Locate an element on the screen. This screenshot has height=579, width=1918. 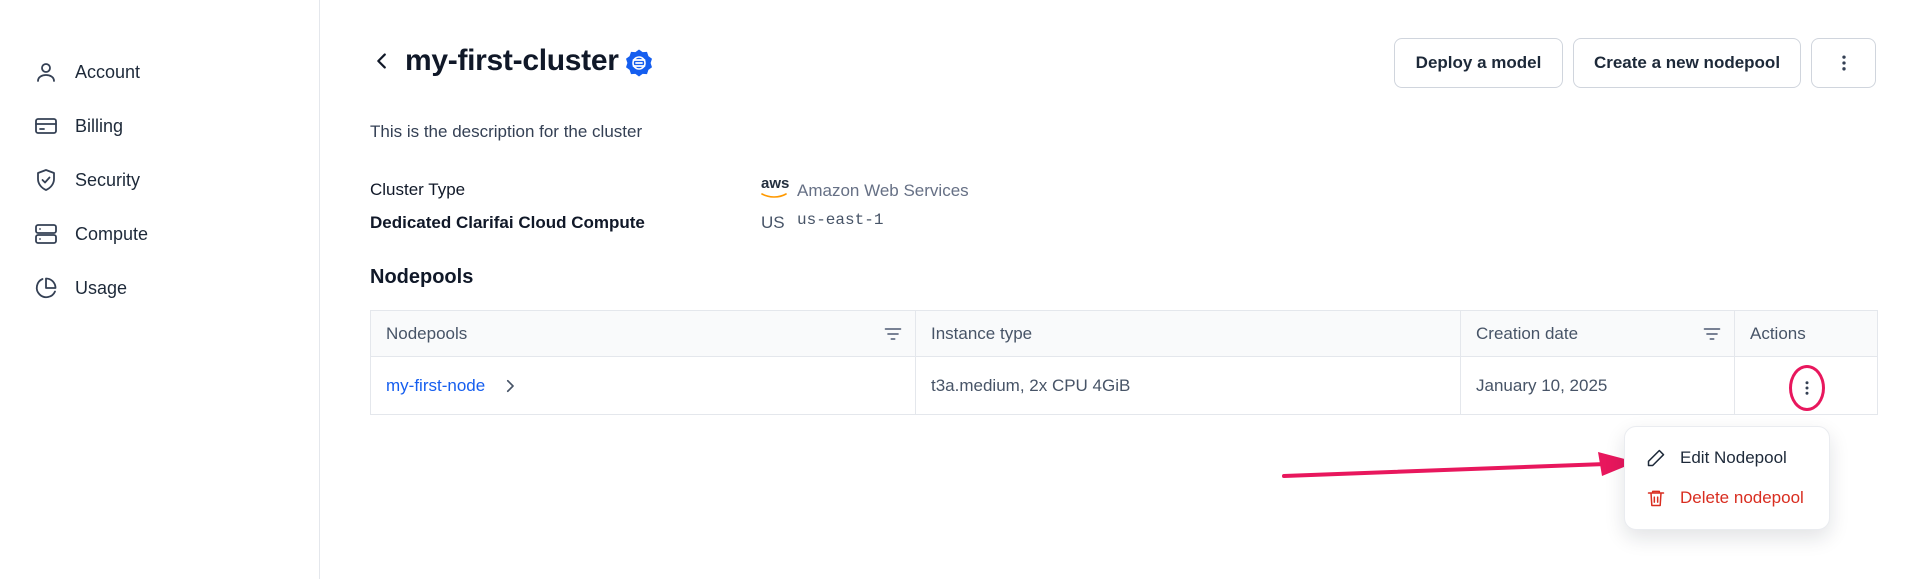
chevron-left-icon is located at coordinates (381, 61).